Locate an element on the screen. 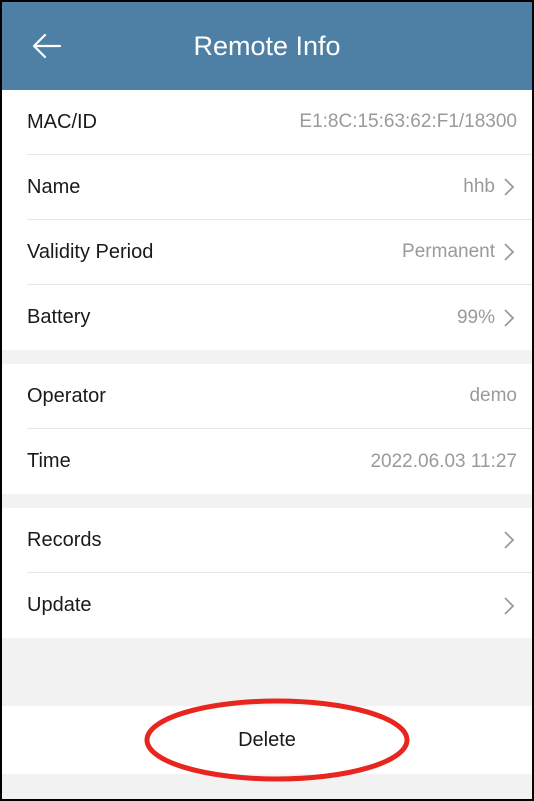 Image resolution: width=534 pixels, height=801 pixels. row-battery: Battery 99% is located at coordinates (279, 317).